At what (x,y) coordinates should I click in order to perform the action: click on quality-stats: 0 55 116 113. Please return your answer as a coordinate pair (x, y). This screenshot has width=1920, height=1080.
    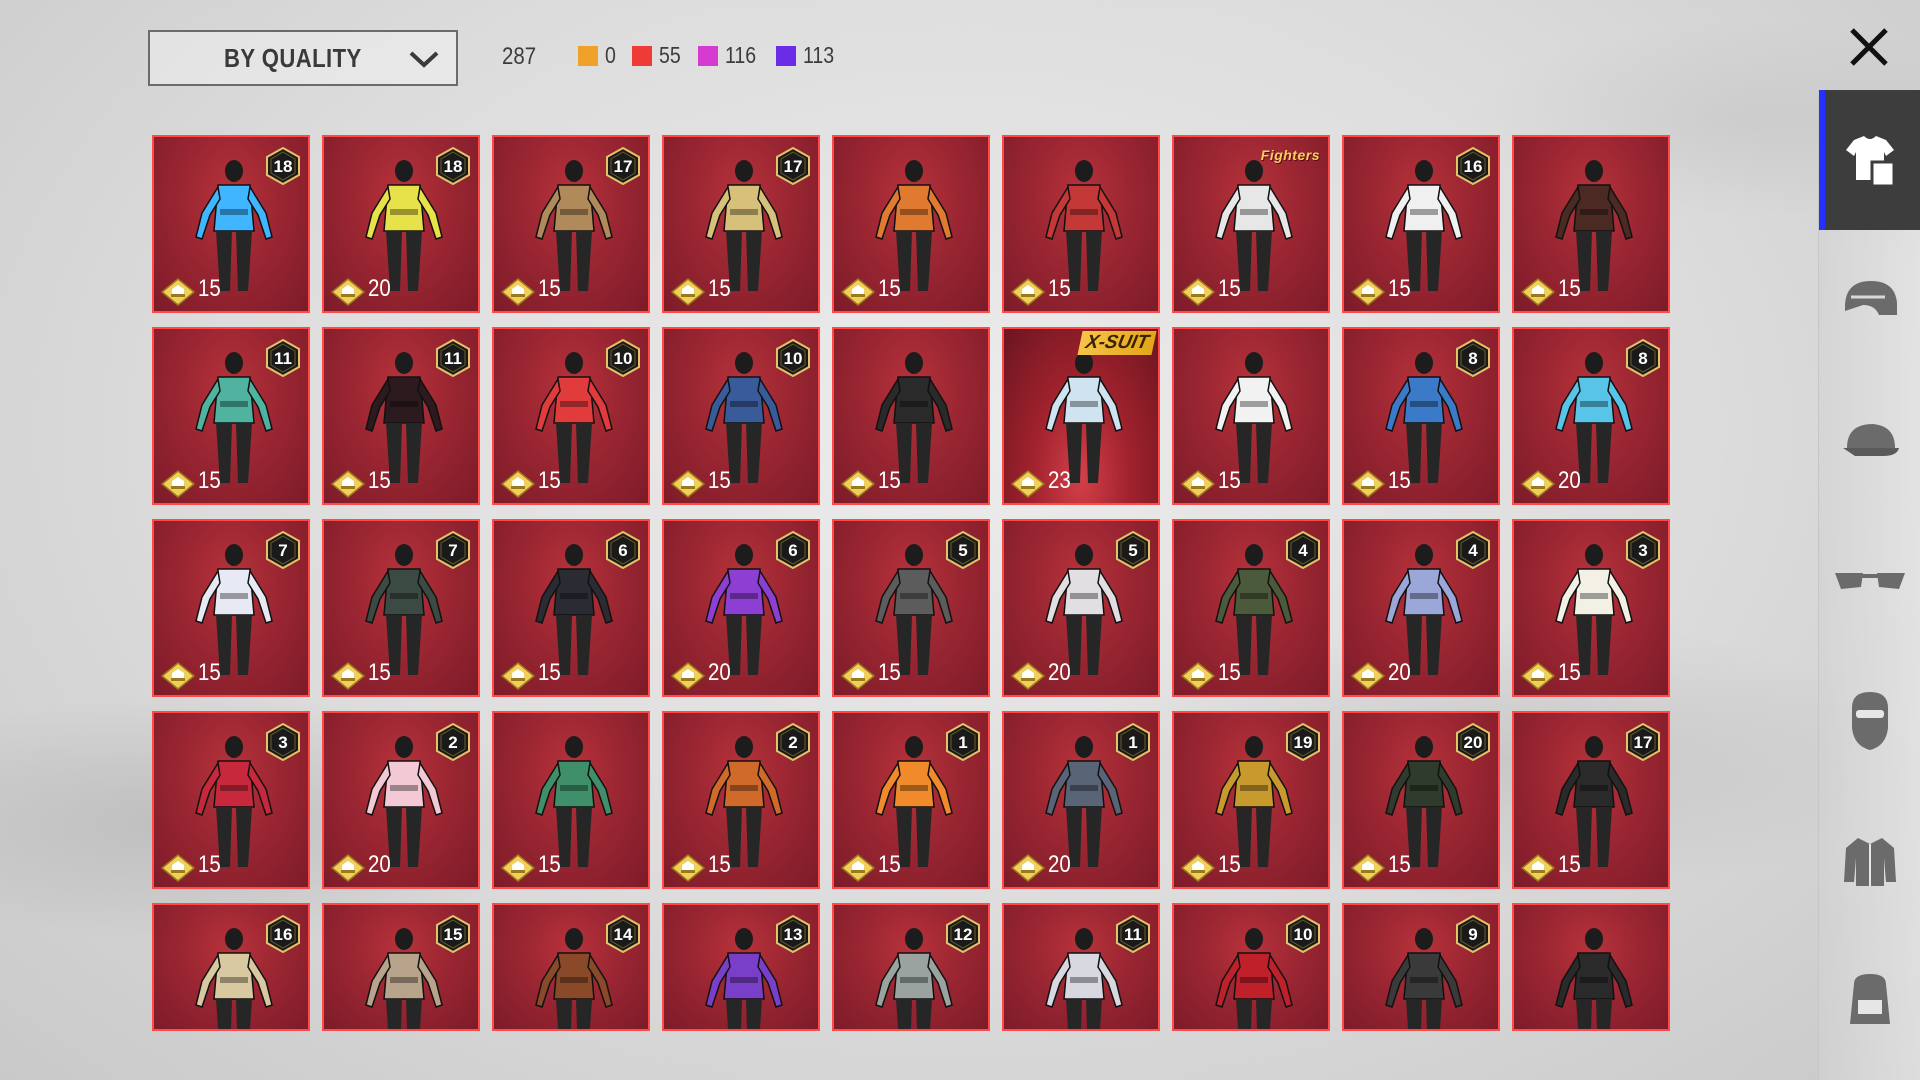
    Looking at the image, I should click on (716, 55).